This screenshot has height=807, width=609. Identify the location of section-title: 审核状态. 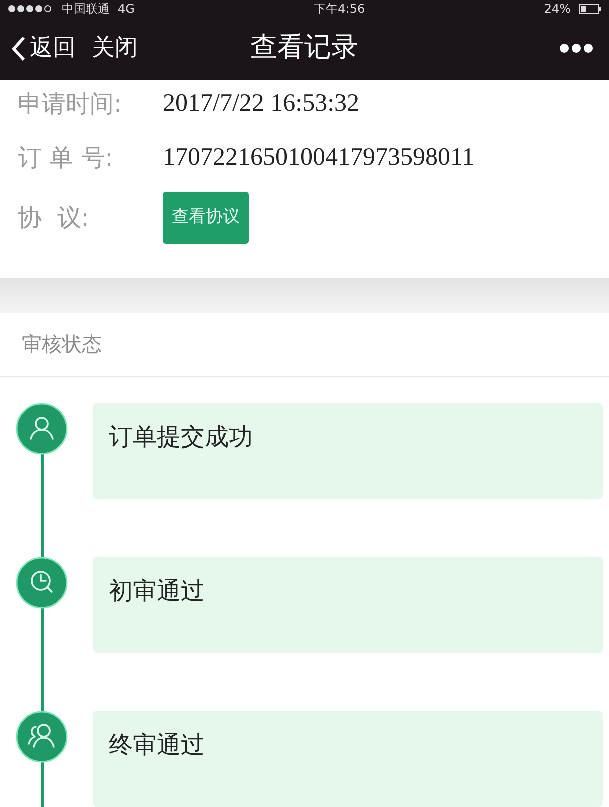
(62, 344).